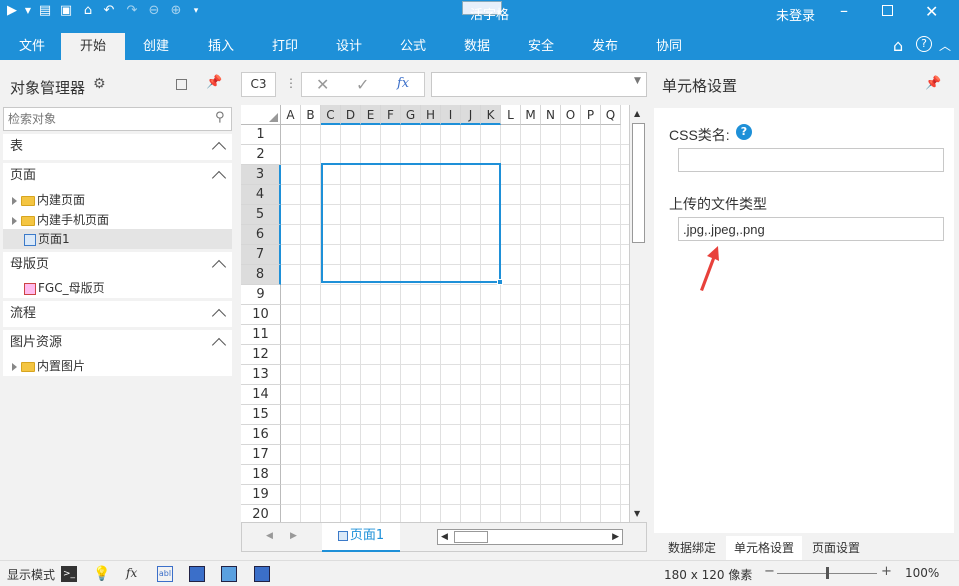 This screenshot has height=586, width=959. What do you see at coordinates (117, 239) in the screenshot?
I see `tree-item-page1: 页面1` at bounding box center [117, 239].